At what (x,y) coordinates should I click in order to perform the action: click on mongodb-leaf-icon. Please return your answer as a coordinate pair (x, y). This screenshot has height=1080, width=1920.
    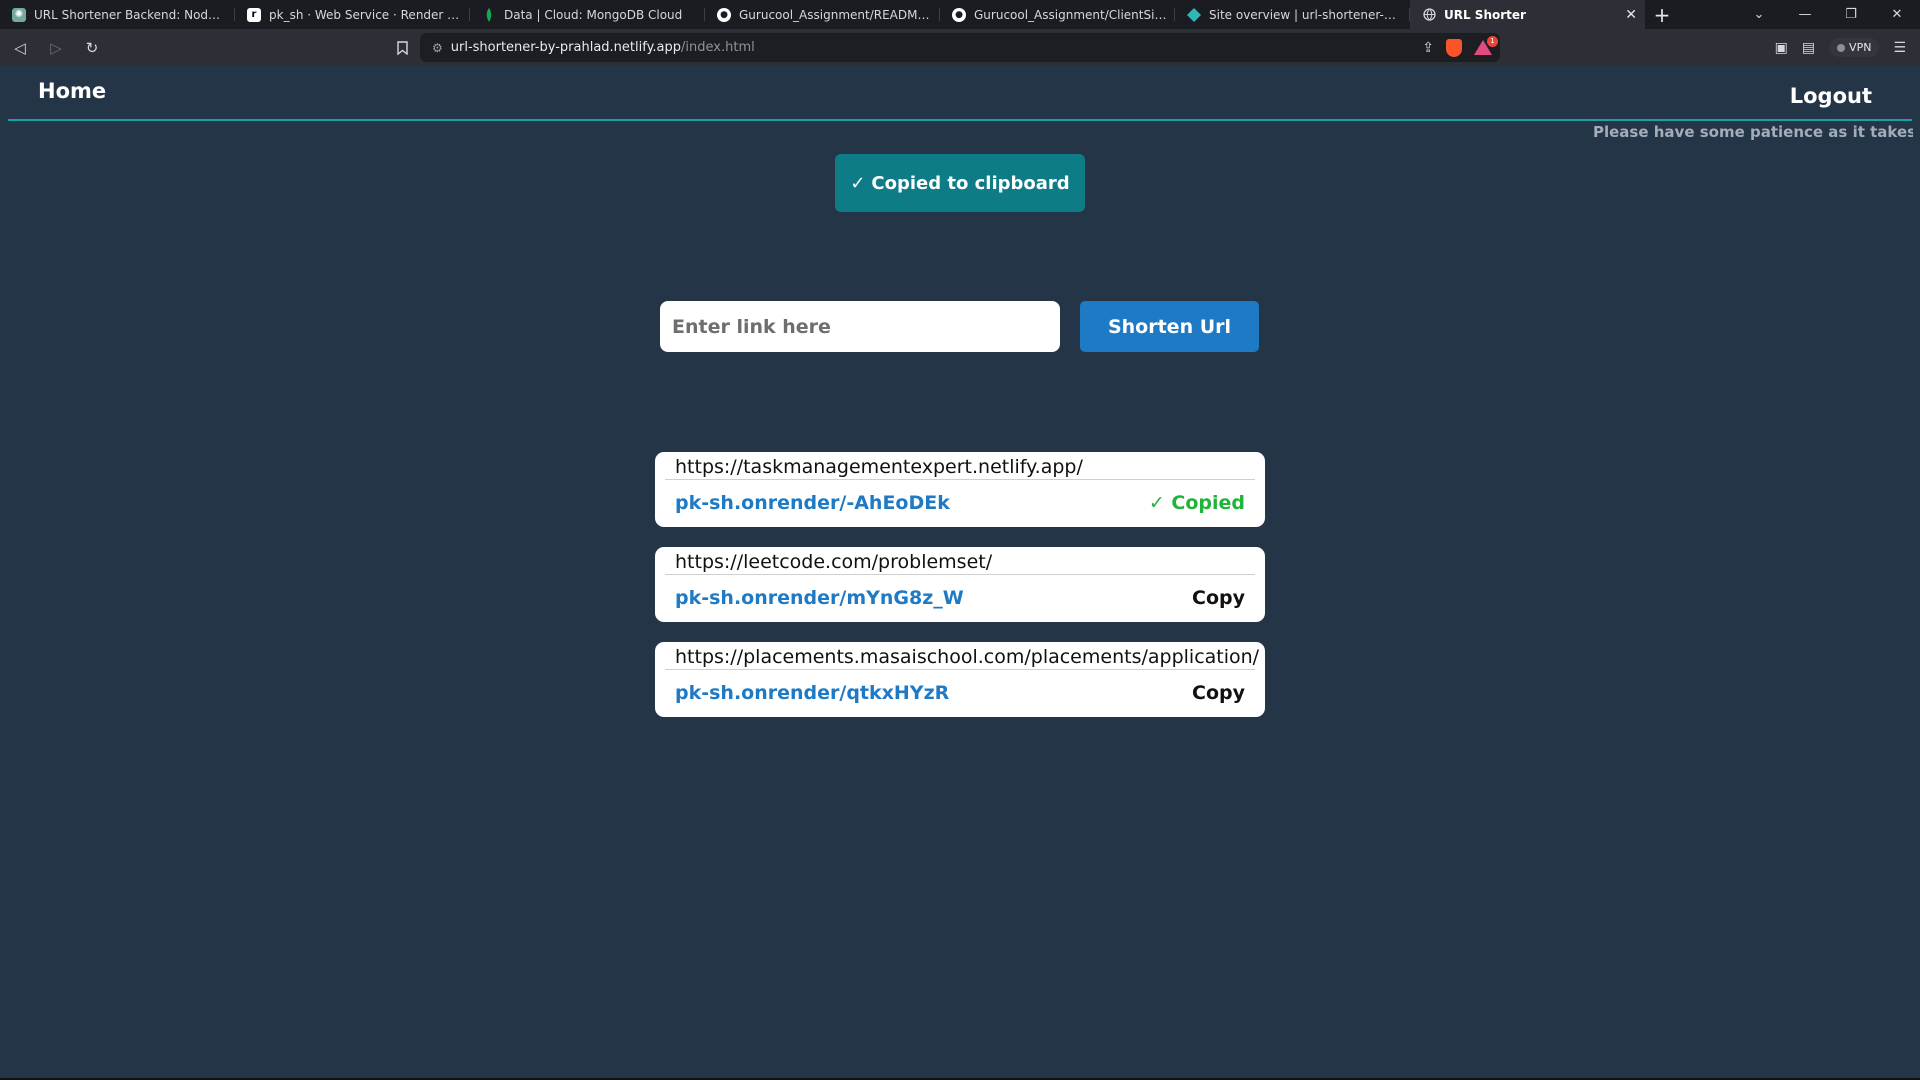
    Looking at the image, I should click on (489, 14).